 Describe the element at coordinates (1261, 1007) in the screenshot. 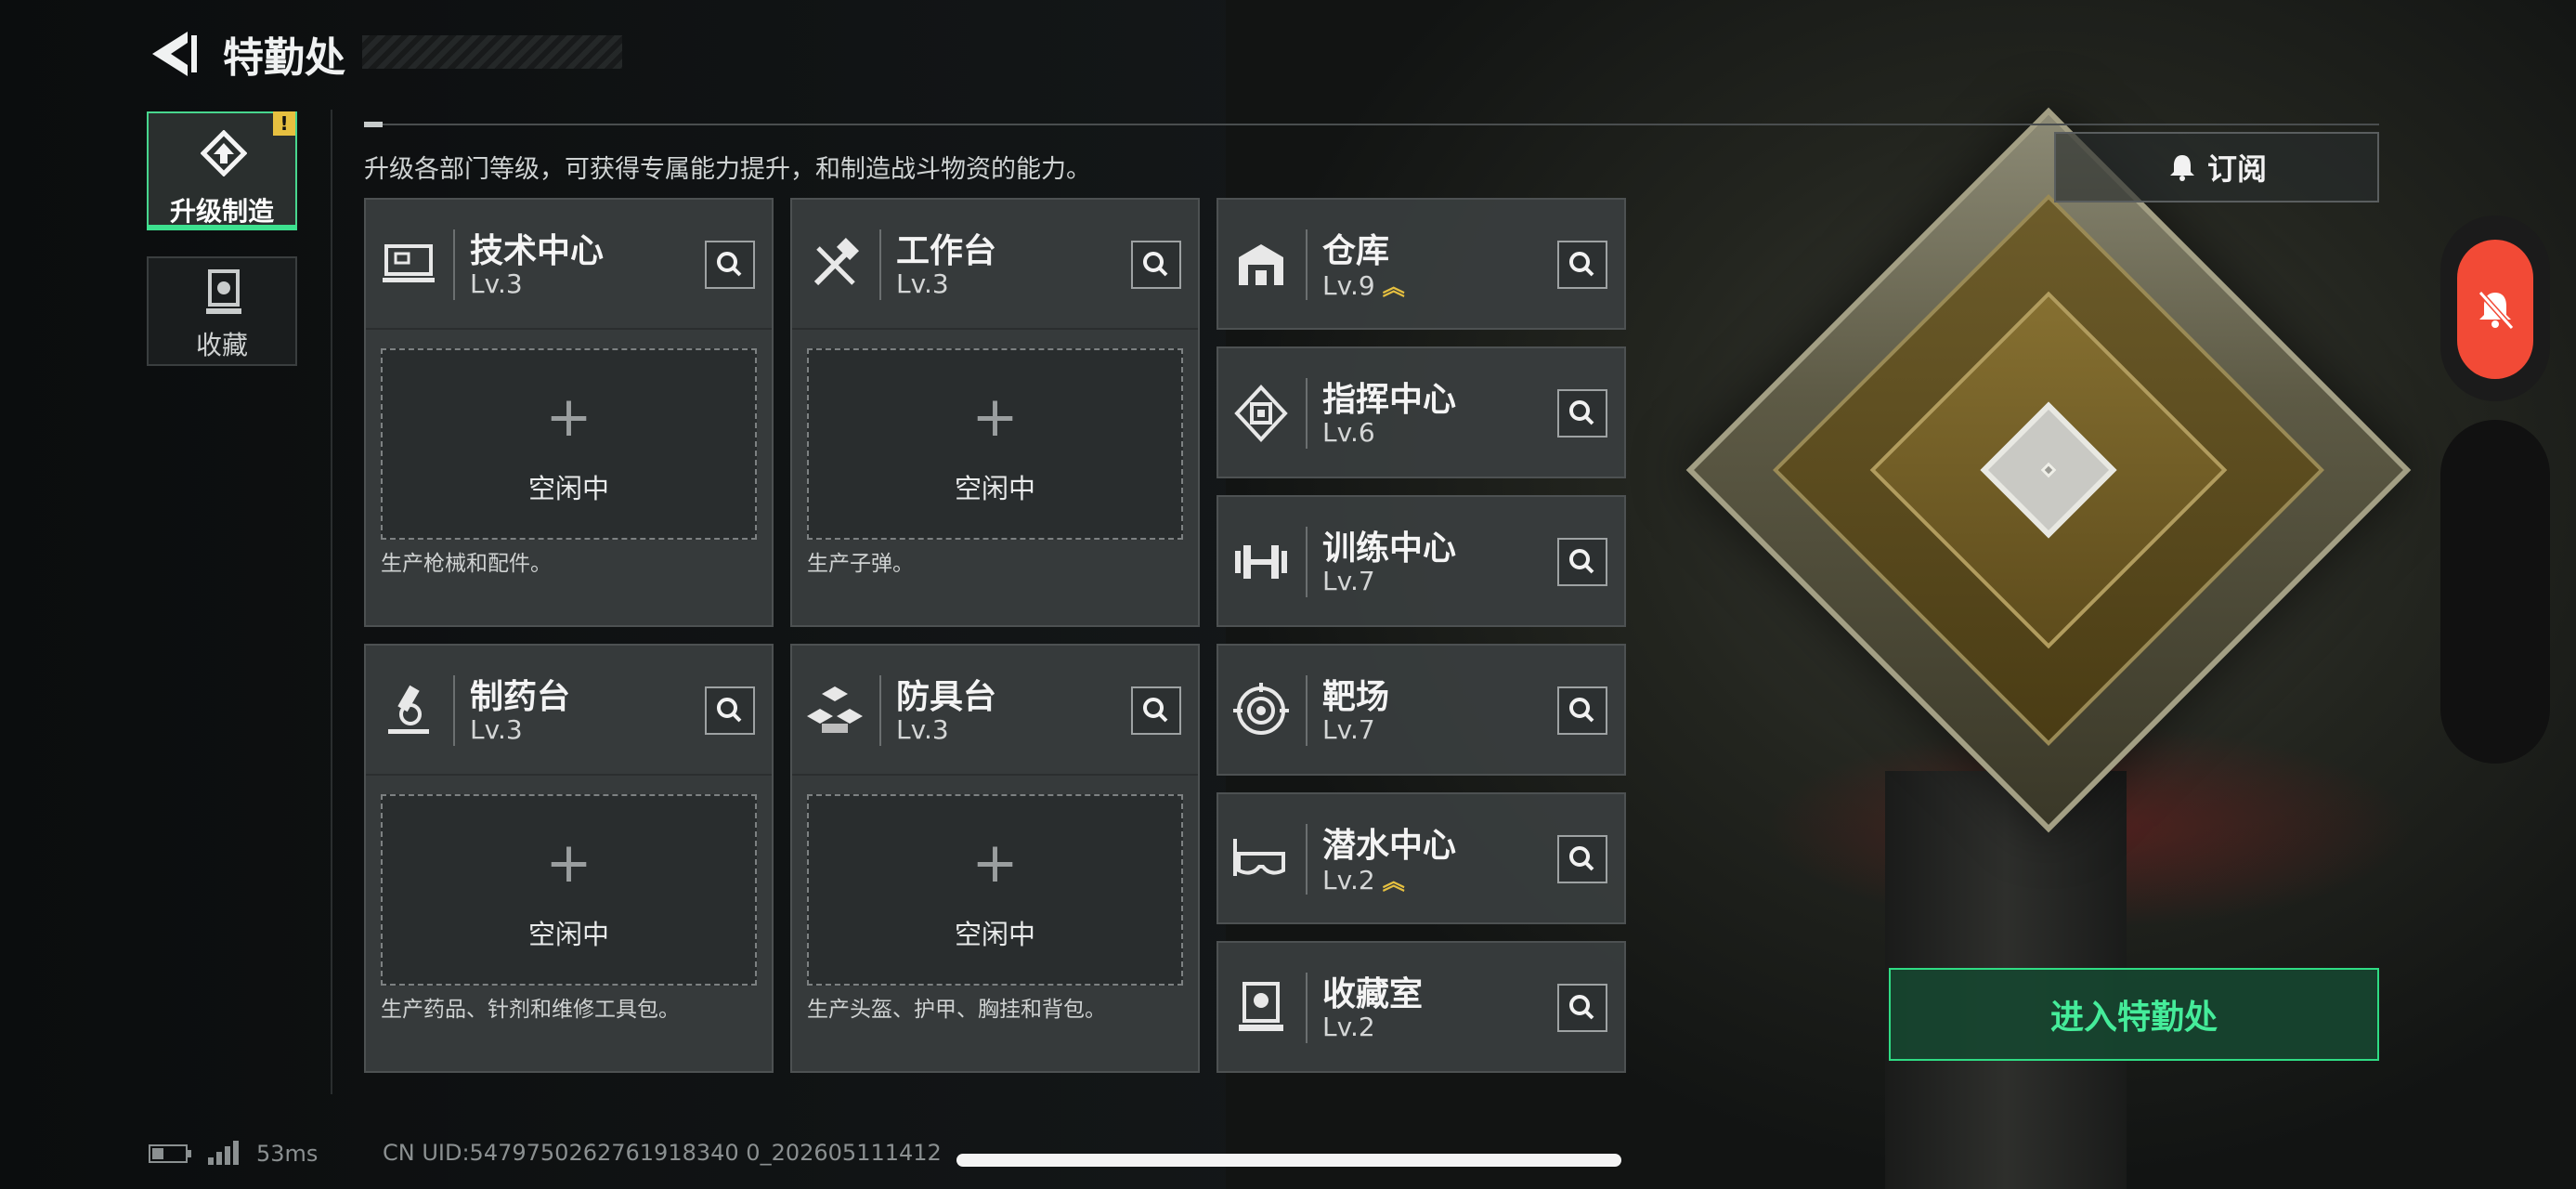

I see `collection-room-icon` at that location.